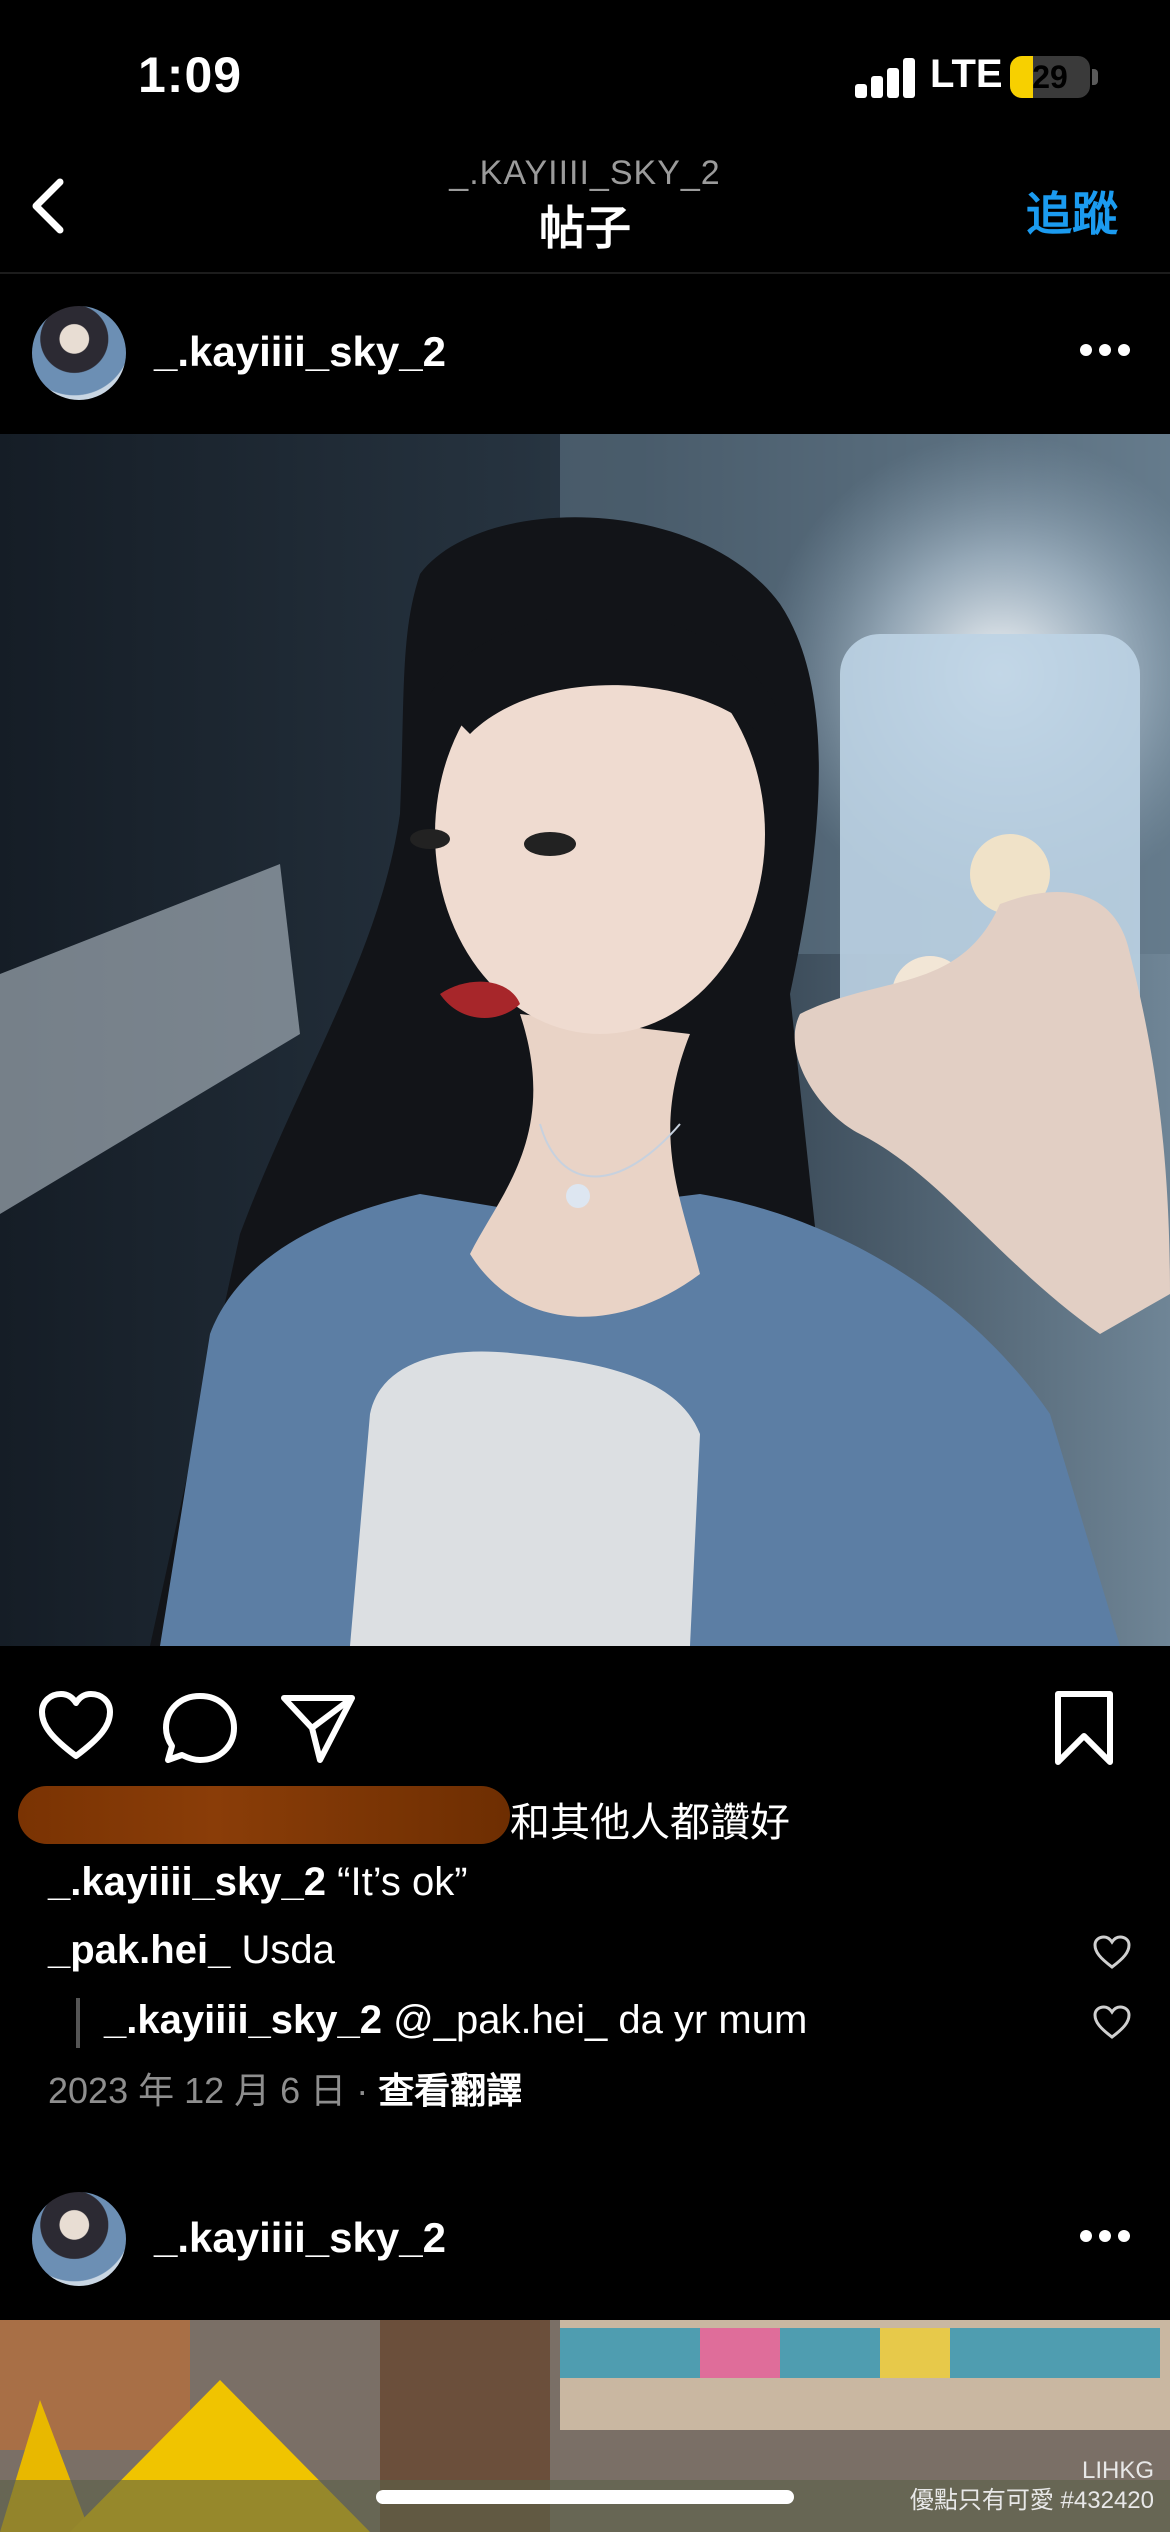  What do you see at coordinates (1095, 77) in the screenshot?
I see `battery-nub` at bounding box center [1095, 77].